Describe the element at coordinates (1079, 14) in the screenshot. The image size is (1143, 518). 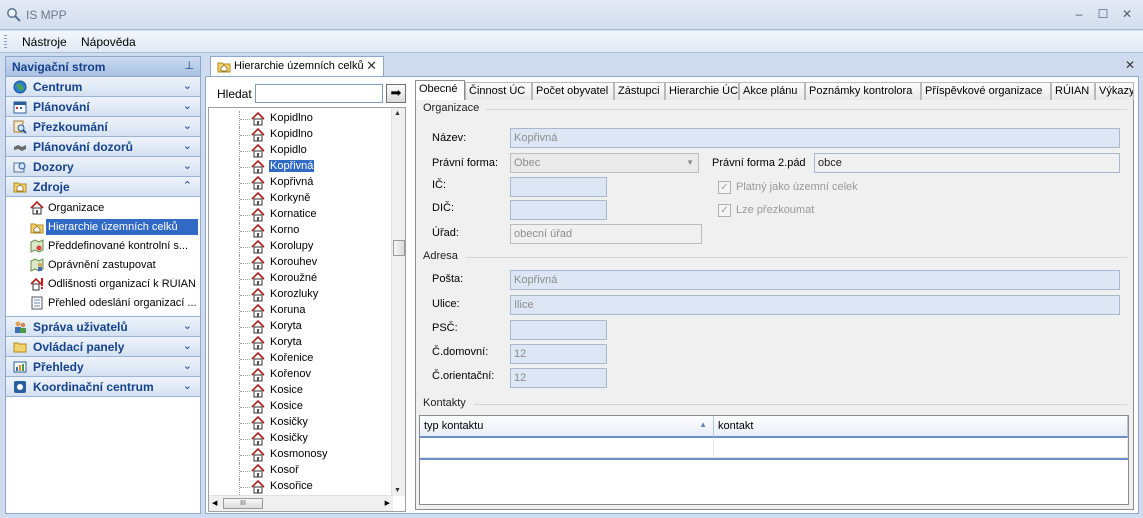
I see `minimize-button: ‒` at that location.